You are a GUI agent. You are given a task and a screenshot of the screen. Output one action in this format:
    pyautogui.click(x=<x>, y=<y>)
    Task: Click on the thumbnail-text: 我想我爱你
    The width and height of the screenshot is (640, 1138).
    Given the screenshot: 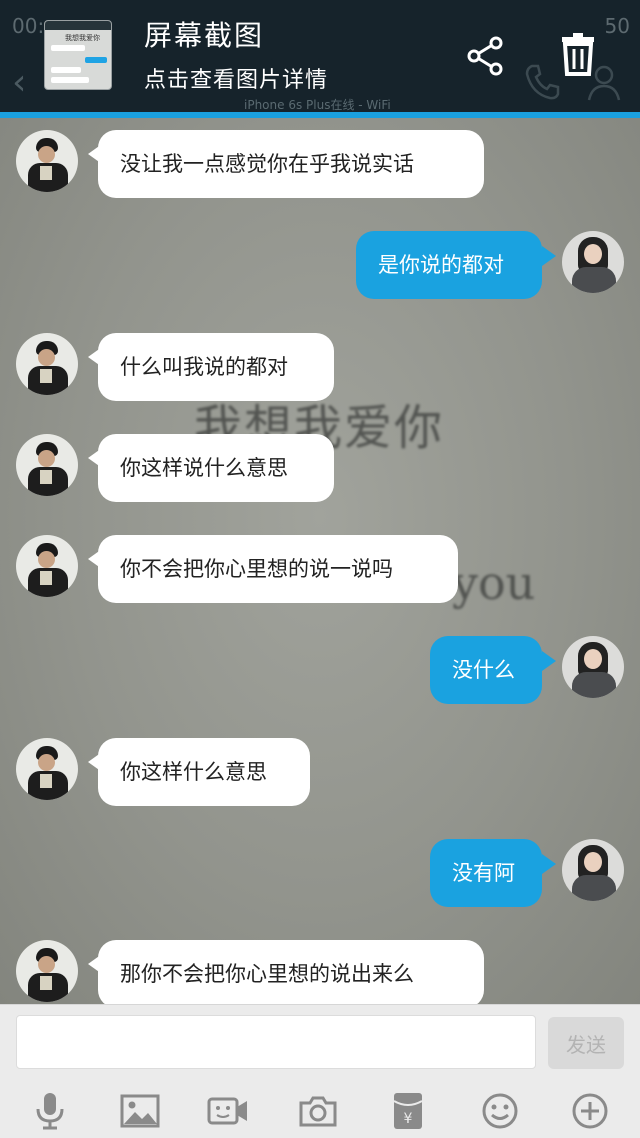 What is the action you would take?
    pyautogui.click(x=82, y=38)
    